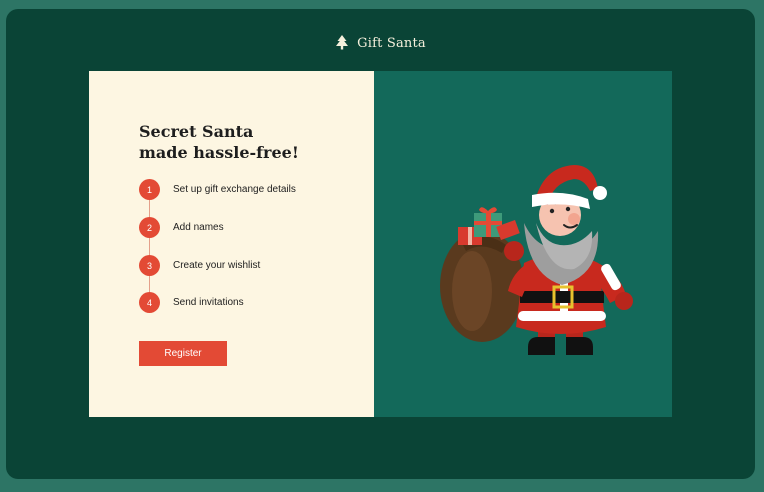 The height and width of the screenshot is (492, 764). I want to click on step-item: 4 Send invitations, so click(191, 302).